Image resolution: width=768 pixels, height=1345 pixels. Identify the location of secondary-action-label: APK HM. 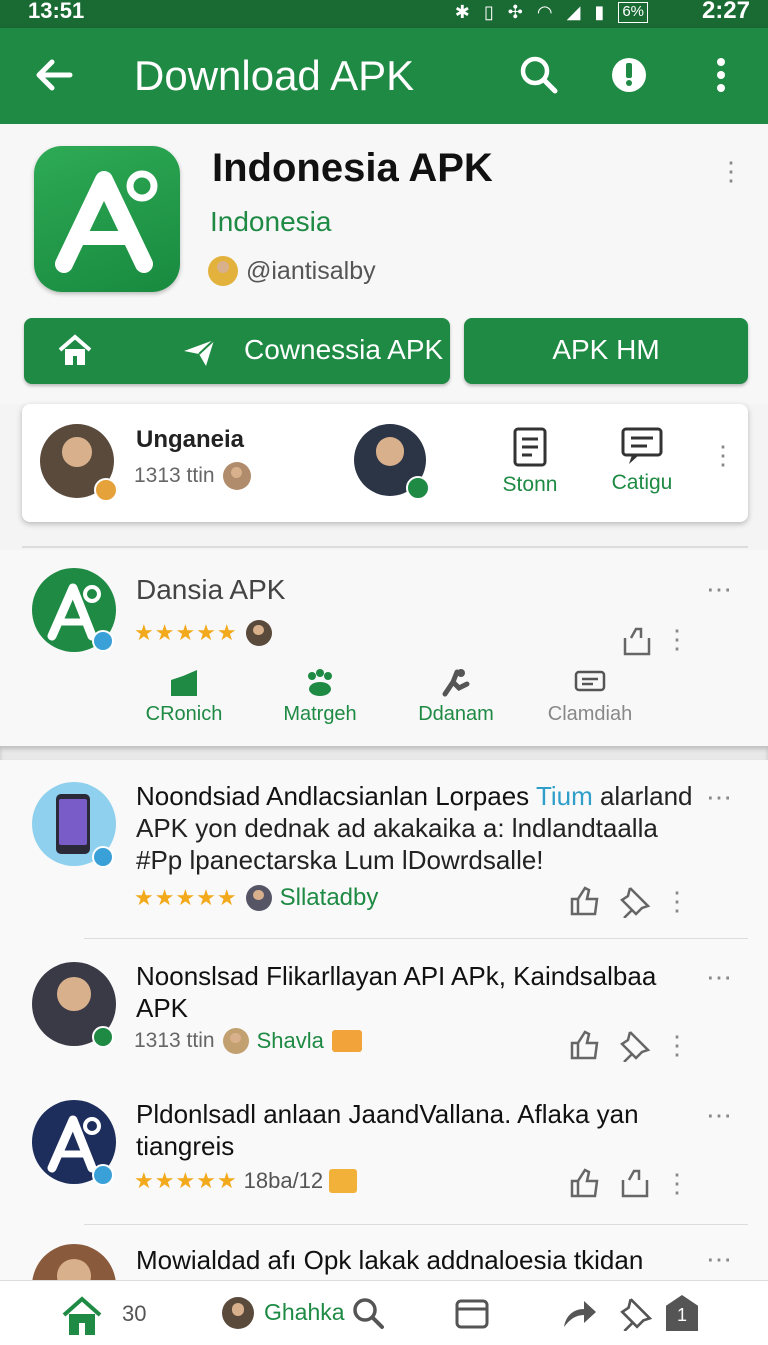
(606, 349).